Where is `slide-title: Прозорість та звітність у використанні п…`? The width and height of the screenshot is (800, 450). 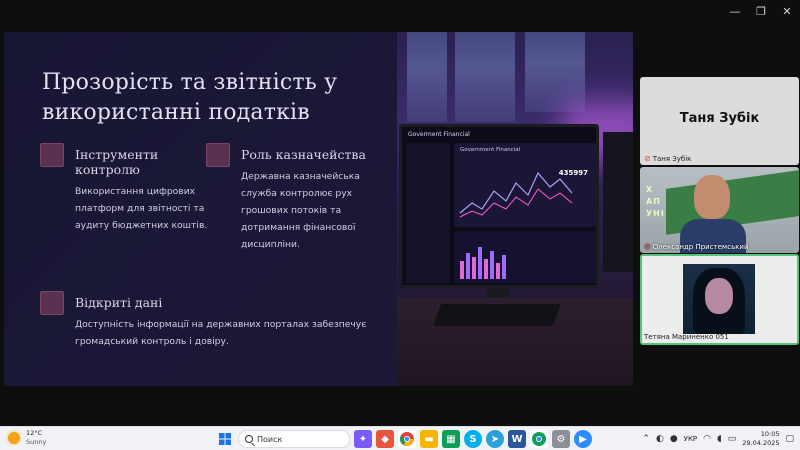
slide-title: Прозорість та звітність у використанні п… is located at coordinates (190, 97).